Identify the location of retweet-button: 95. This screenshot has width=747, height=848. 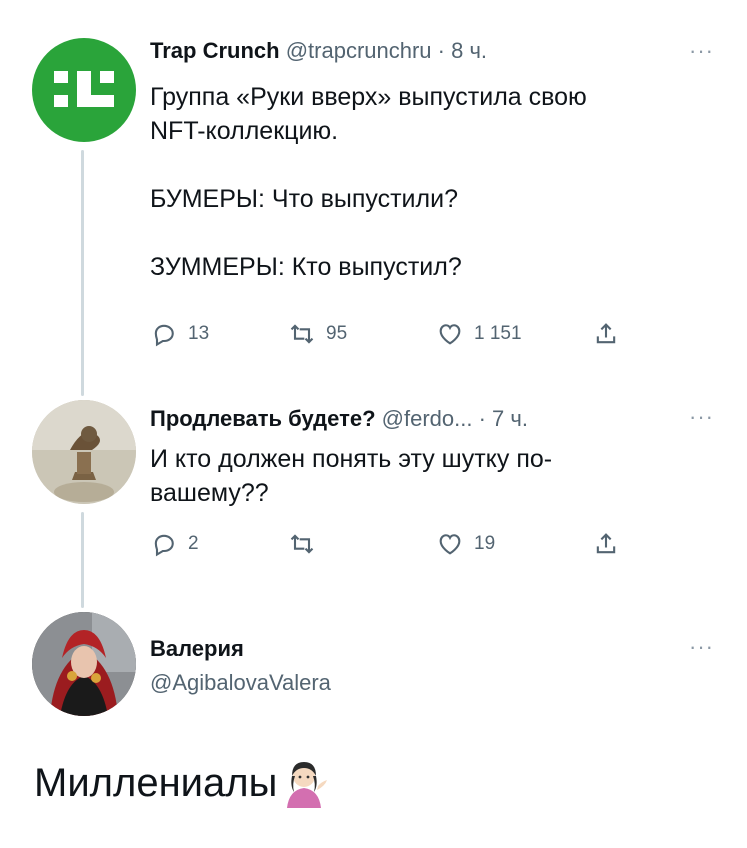
(317, 334).